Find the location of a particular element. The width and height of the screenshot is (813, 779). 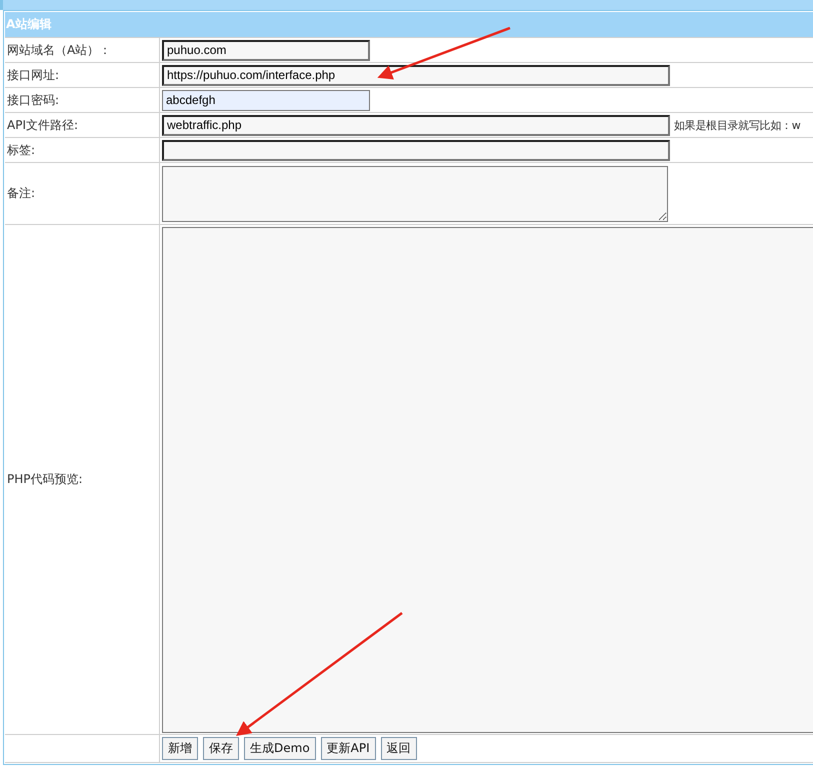

input-field is located at coordinates (416, 150).